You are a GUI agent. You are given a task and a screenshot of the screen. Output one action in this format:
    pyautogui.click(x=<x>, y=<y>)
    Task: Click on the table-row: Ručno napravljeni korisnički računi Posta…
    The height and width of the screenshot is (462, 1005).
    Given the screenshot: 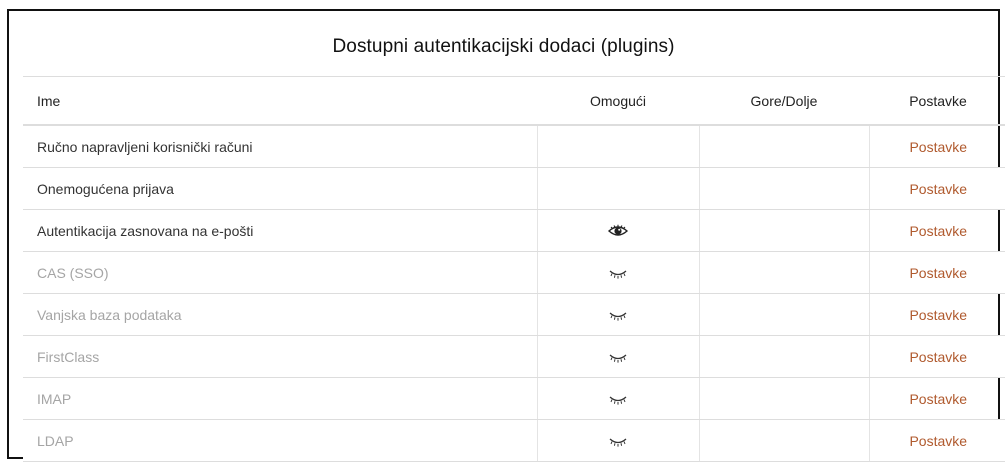 What is the action you would take?
    pyautogui.click(x=514, y=146)
    